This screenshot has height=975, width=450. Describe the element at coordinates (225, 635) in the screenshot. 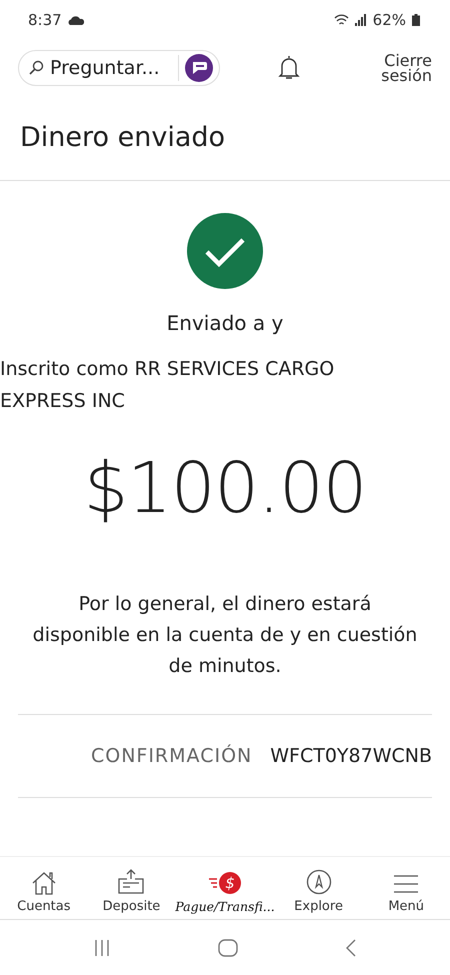

I see `availability-note: Por lo general, el dinero estará disponible en la cuenta de y en cuestión de minutos.` at that location.